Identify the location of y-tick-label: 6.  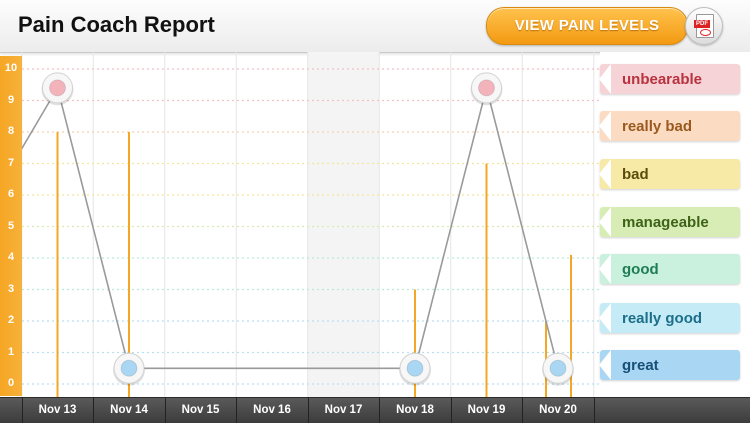
(11, 194).